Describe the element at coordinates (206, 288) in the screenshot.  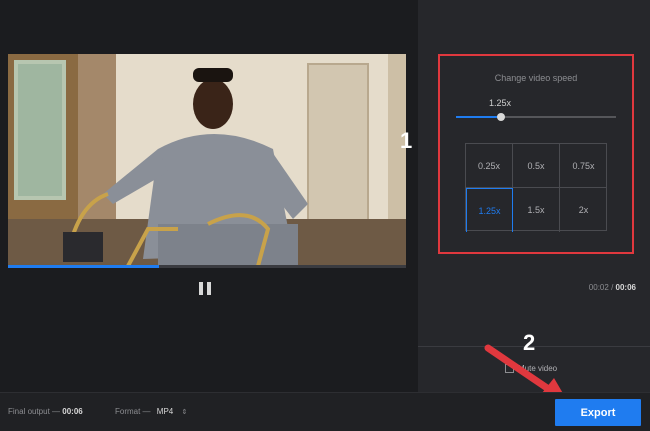
I see `pause-icon` at that location.